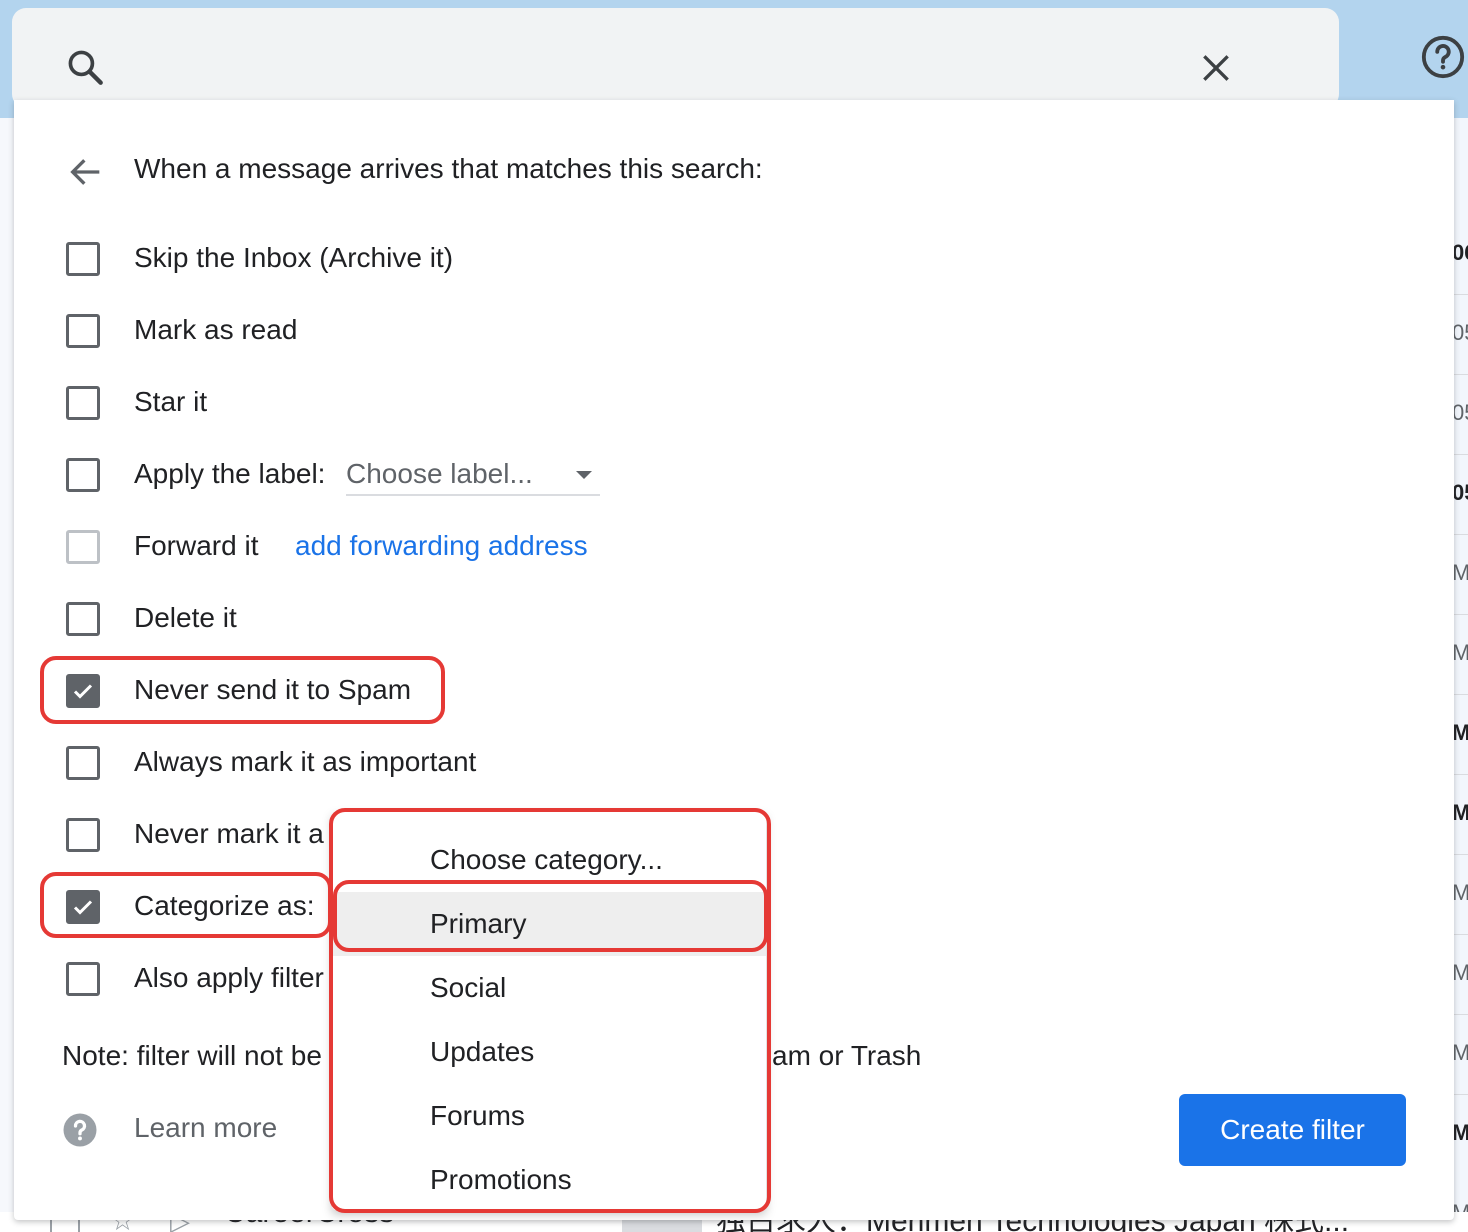 The image size is (1468, 1232). I want to click on learn-more-link: Learn more, so click(205, 1128).